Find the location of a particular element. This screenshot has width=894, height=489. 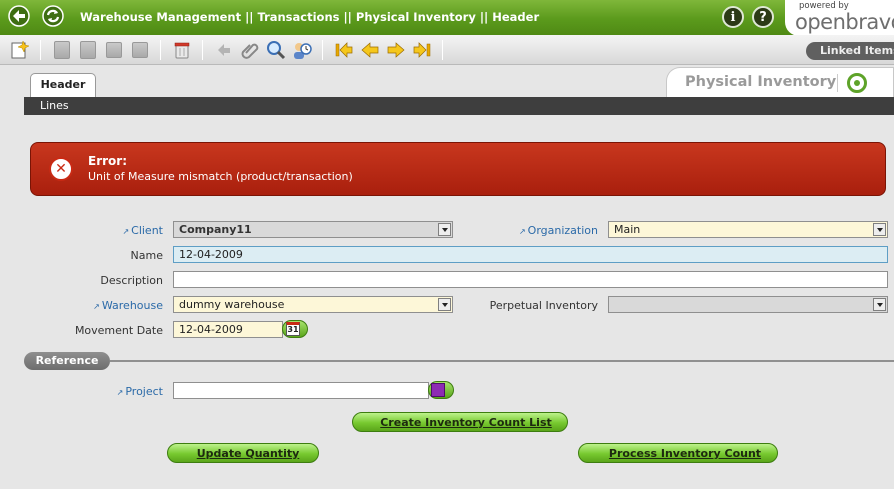

warehouse-value: dummy warehouse is located at coordinates (232, 304).